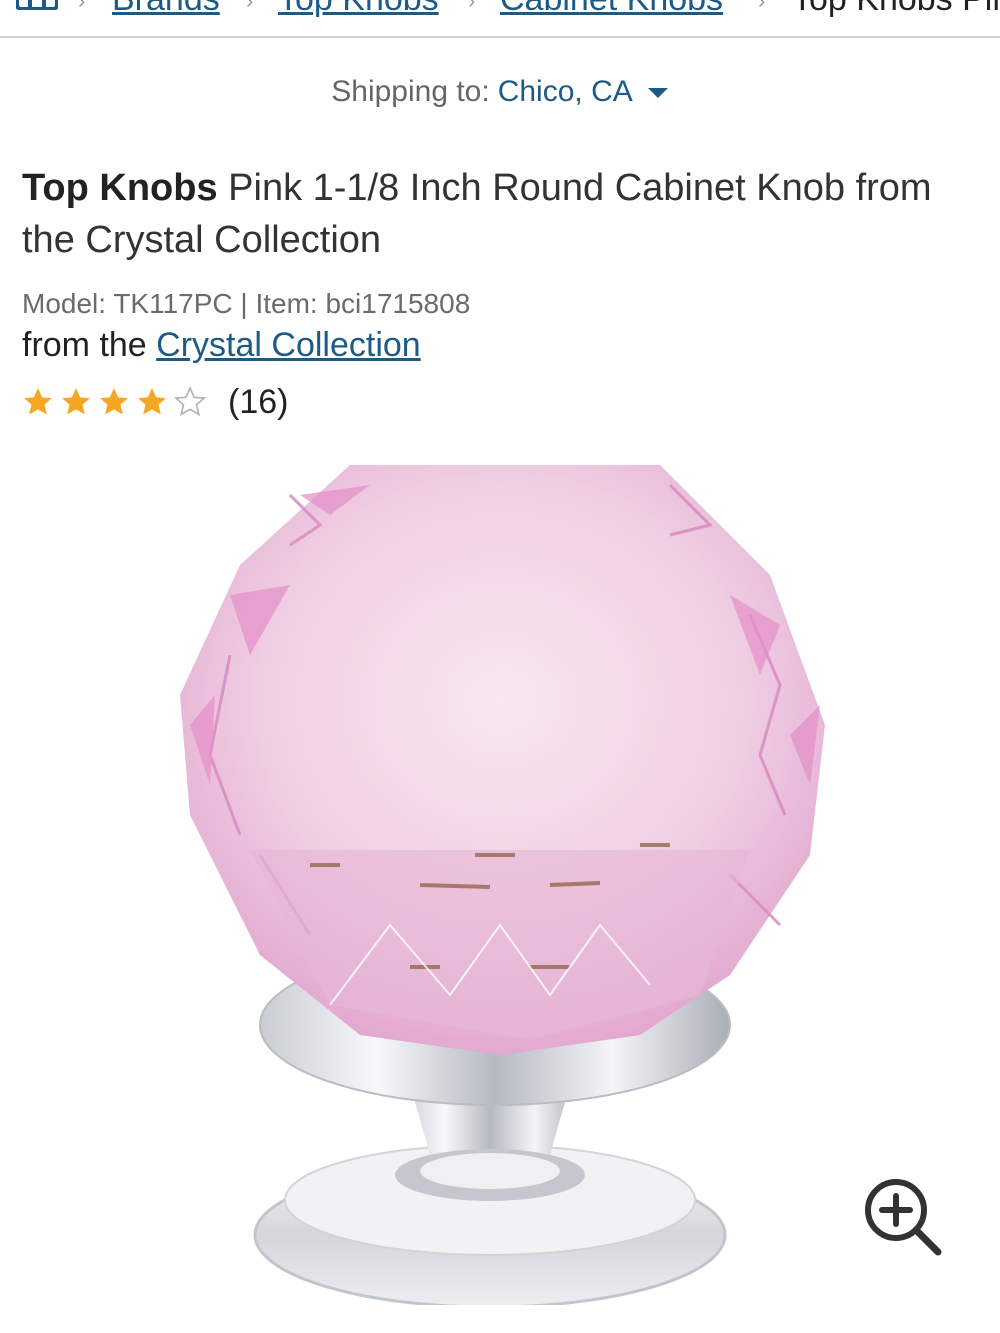 The image size is (1000, 1333). What do you see at coordinates (84, 345) in the screenshot?
I see `collection-prefix: from the` at bounding box center [84, 345].